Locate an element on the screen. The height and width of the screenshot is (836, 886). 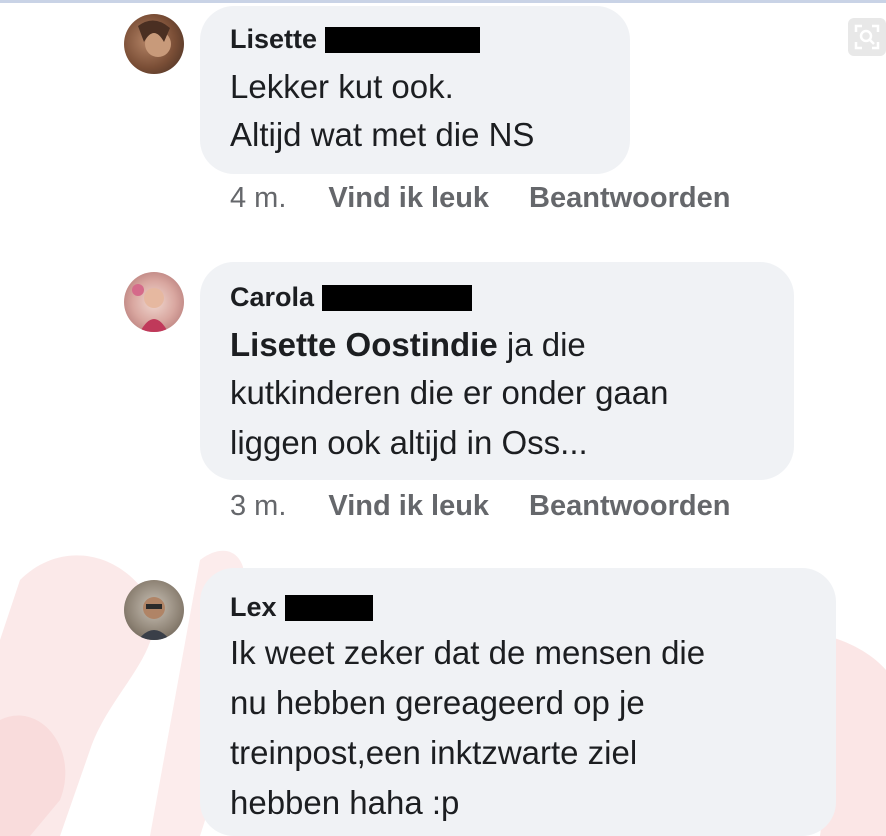
comment-text-line: Altijd wat met die NS is located at coordinates (382, 134).